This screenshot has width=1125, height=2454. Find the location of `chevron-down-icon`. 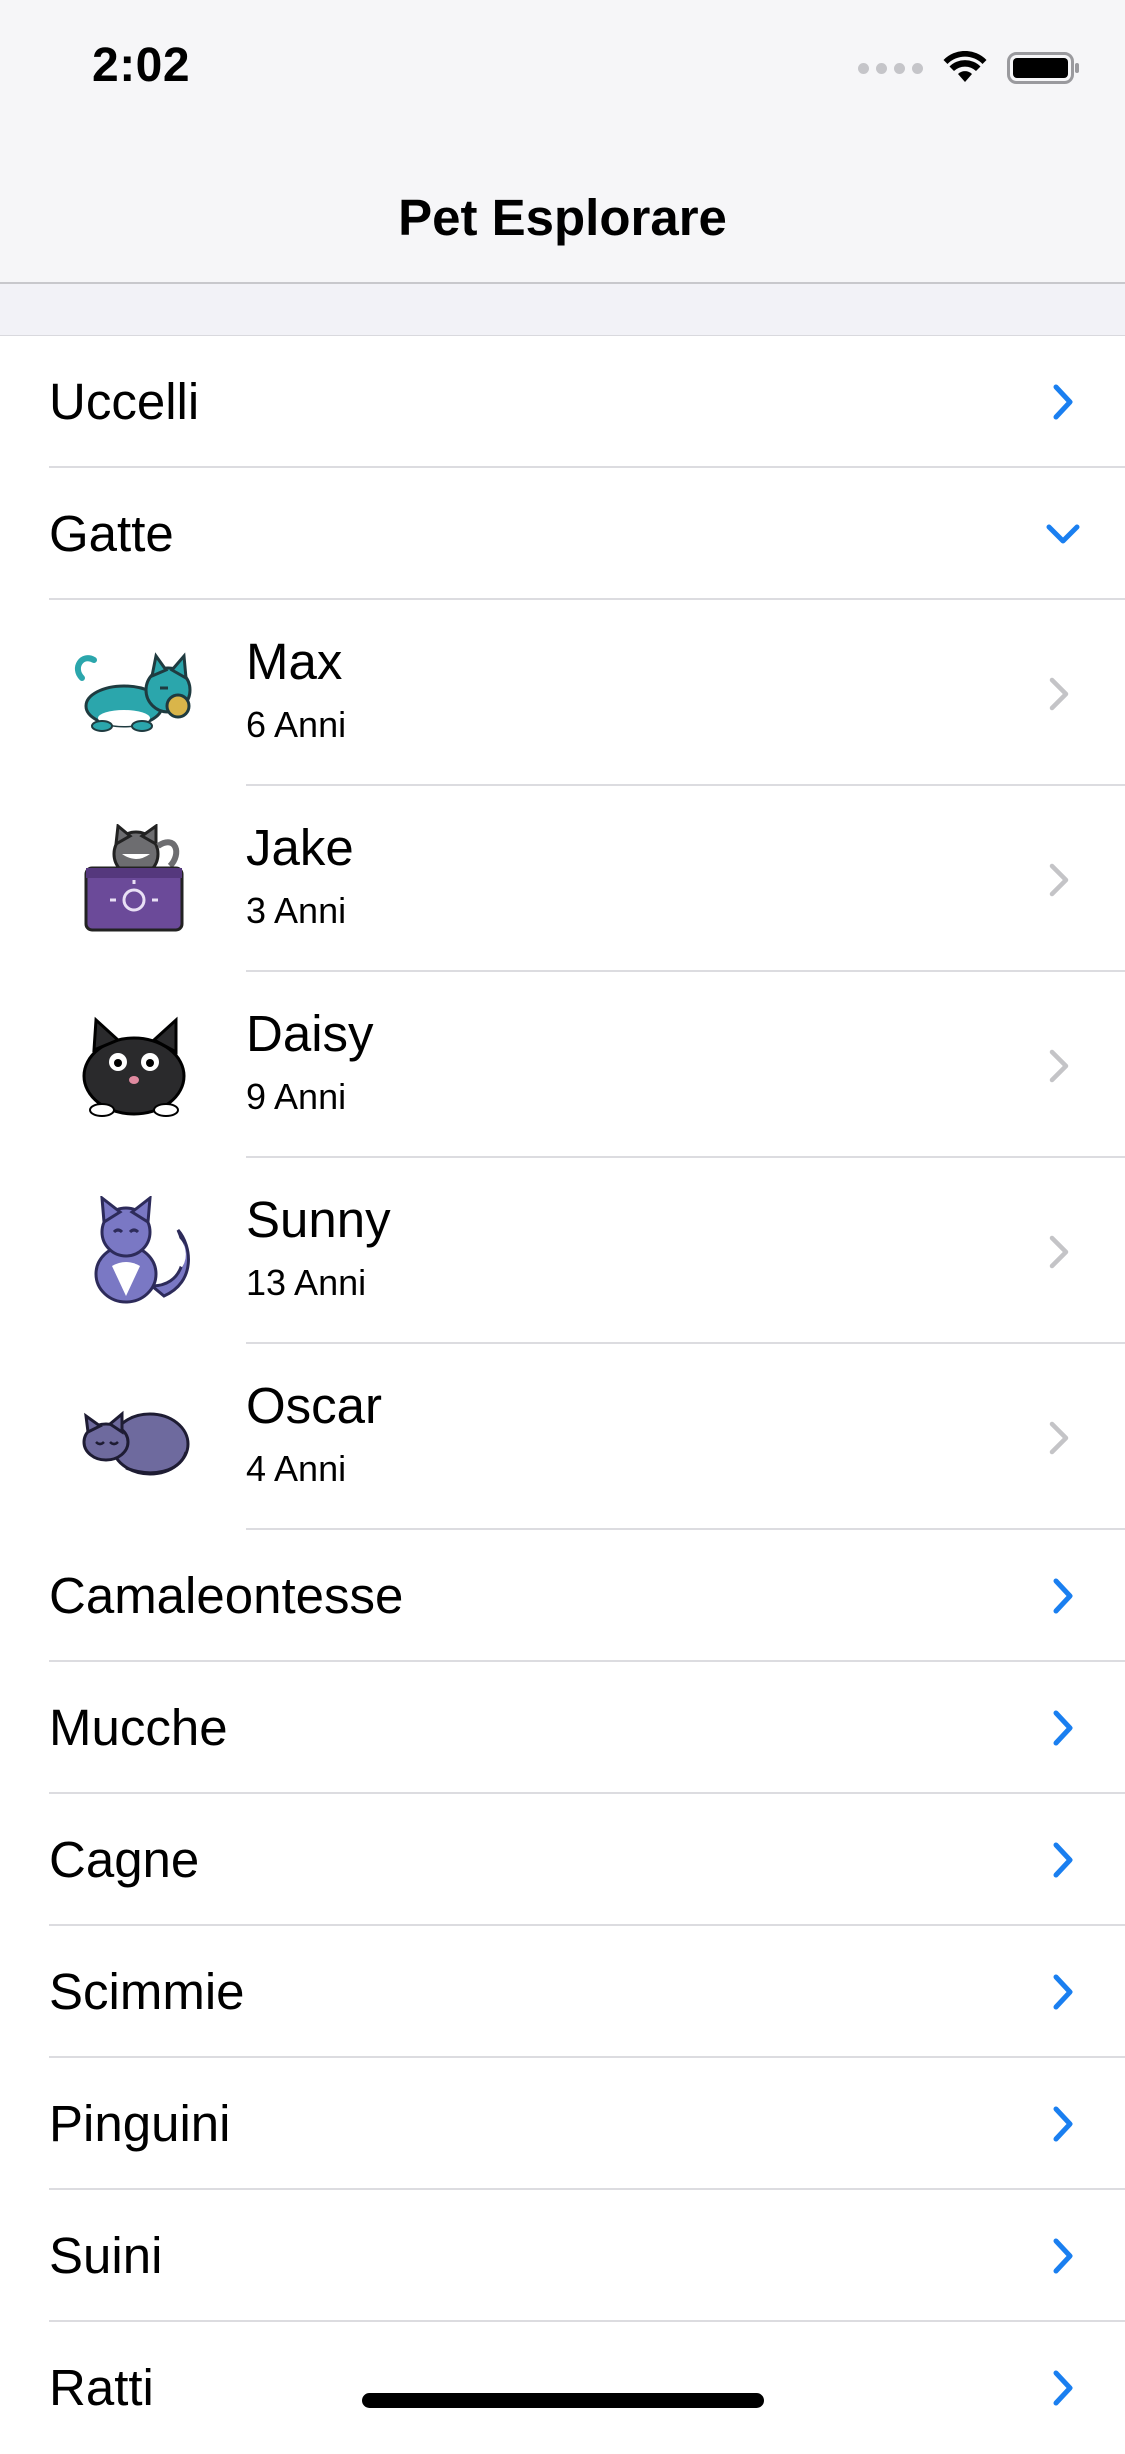

chevron-down-icon is located at coordinates (1063, 534).